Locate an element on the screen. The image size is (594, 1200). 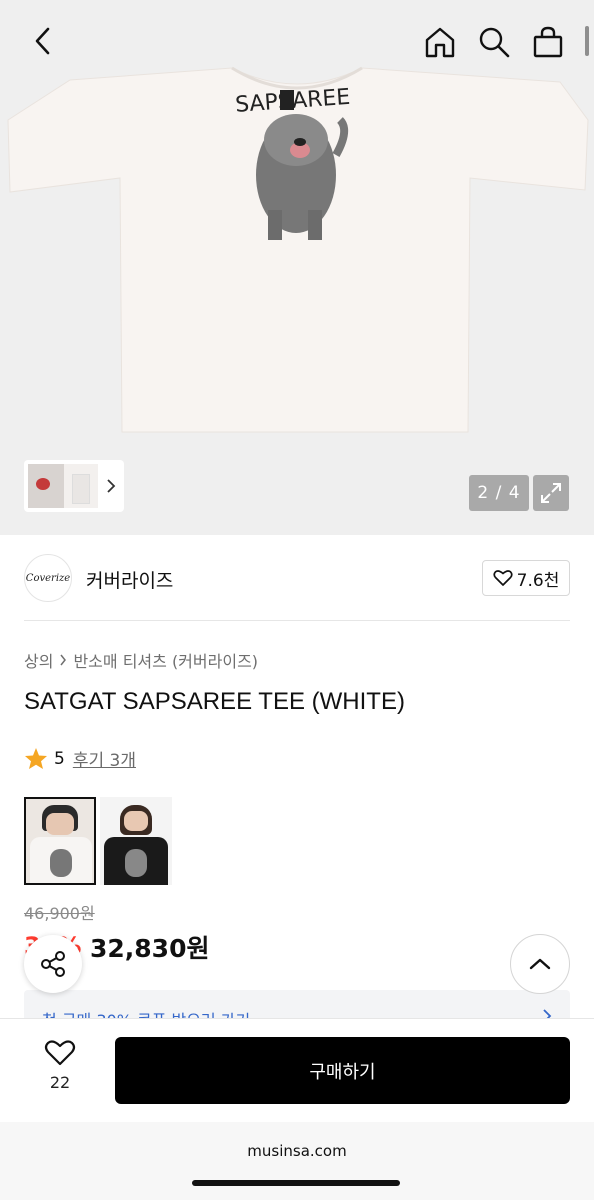
scroll-indicator is located at coordinates (587, 41).